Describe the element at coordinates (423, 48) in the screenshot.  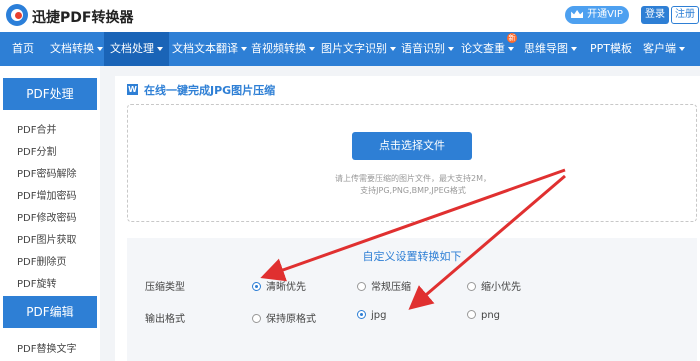
I see `nav-label: 语音识别` at that location.